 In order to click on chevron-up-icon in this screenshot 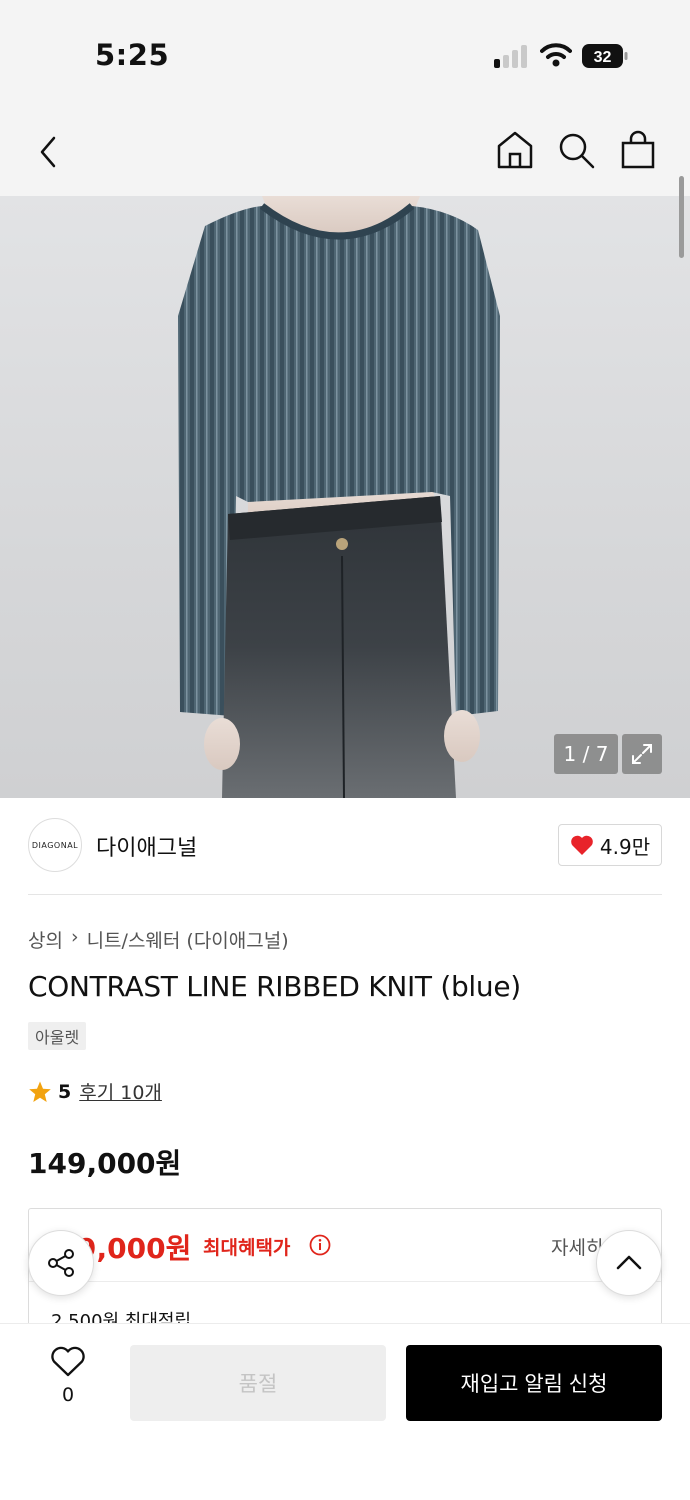, I will do `click(629, 1262)`.